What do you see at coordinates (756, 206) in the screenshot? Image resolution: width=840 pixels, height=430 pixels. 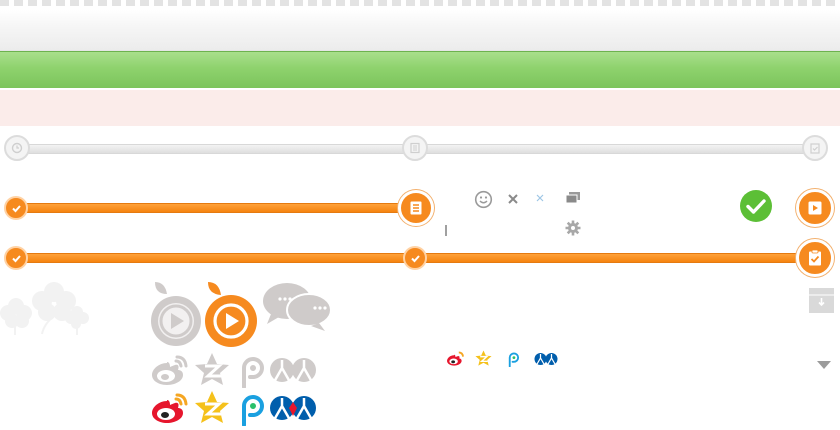 I see `success-check-icon` at bounding box center [756, 206].